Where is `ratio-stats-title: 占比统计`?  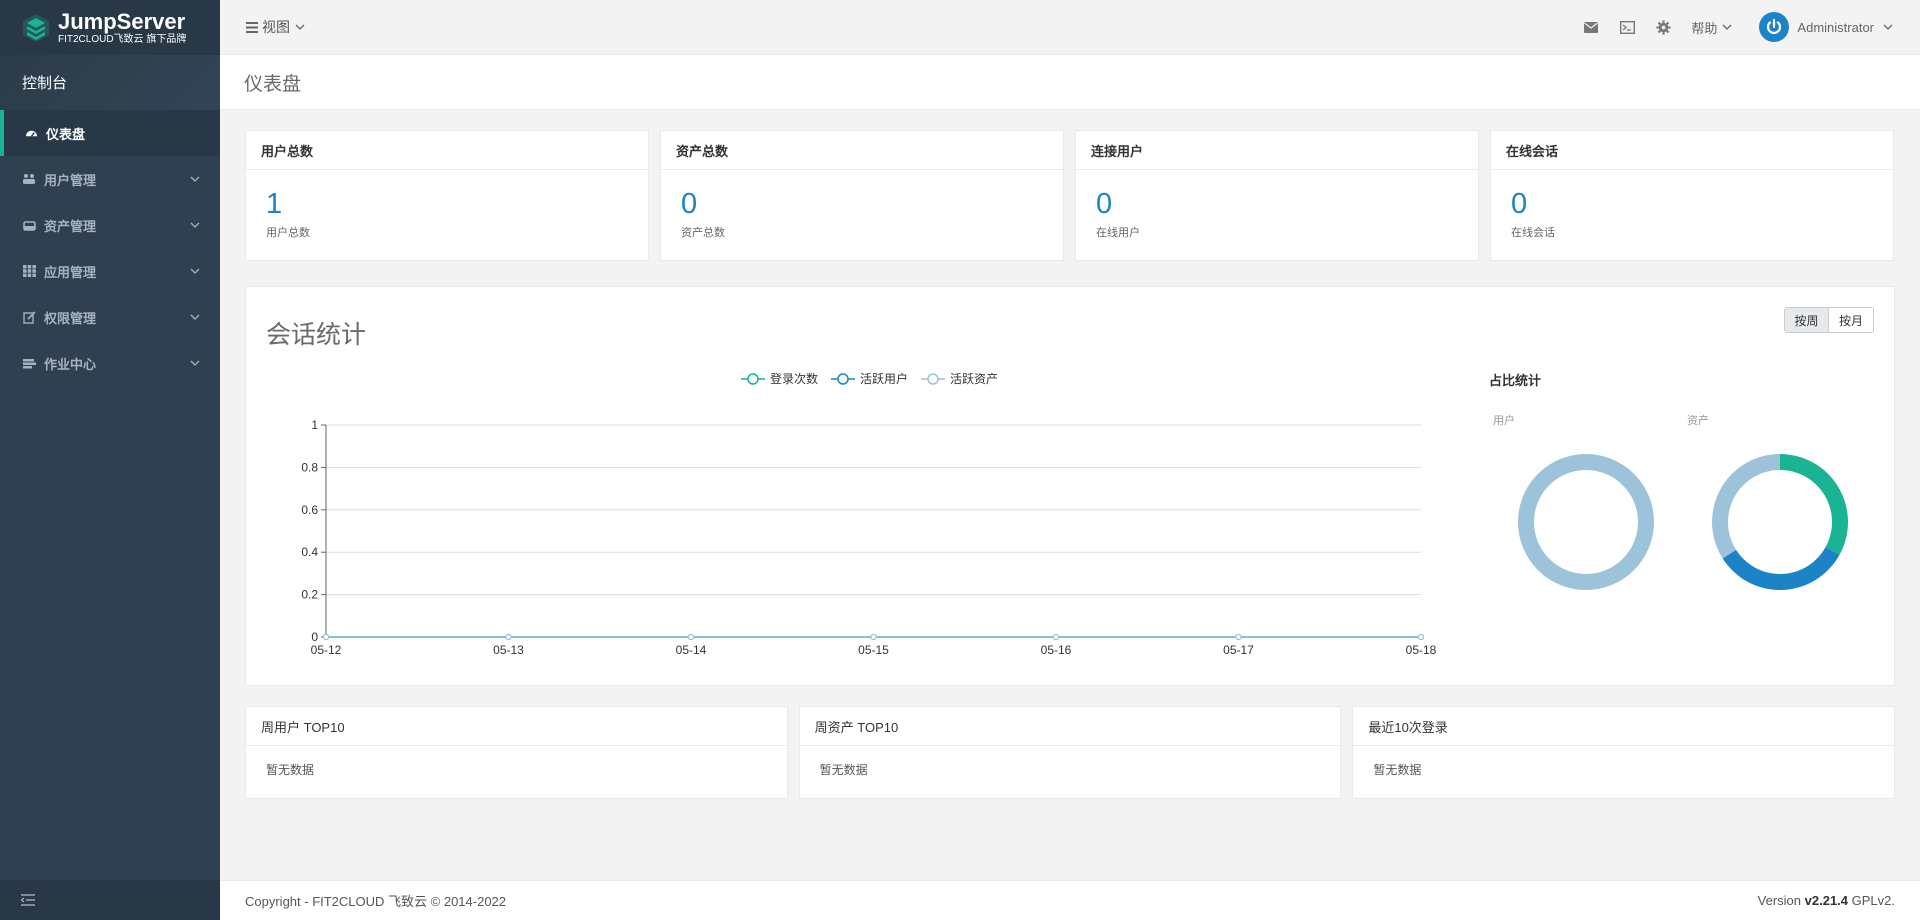
ratio-stats-title: 占比统计 is located at coordinates (1515, 380).